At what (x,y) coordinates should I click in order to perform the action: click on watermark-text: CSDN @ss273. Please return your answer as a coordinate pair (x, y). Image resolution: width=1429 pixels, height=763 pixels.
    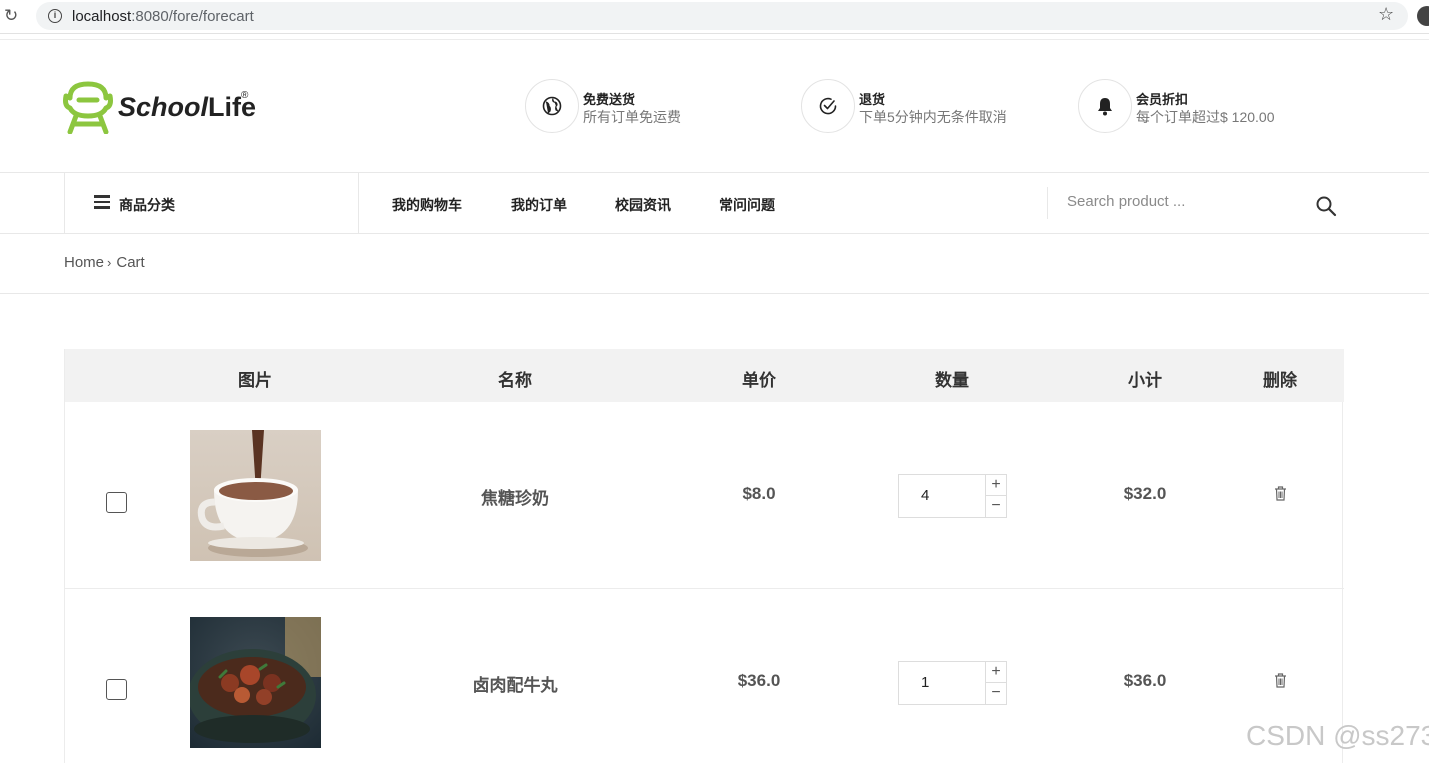
    Looking at the image, I should click on (1337, 735).